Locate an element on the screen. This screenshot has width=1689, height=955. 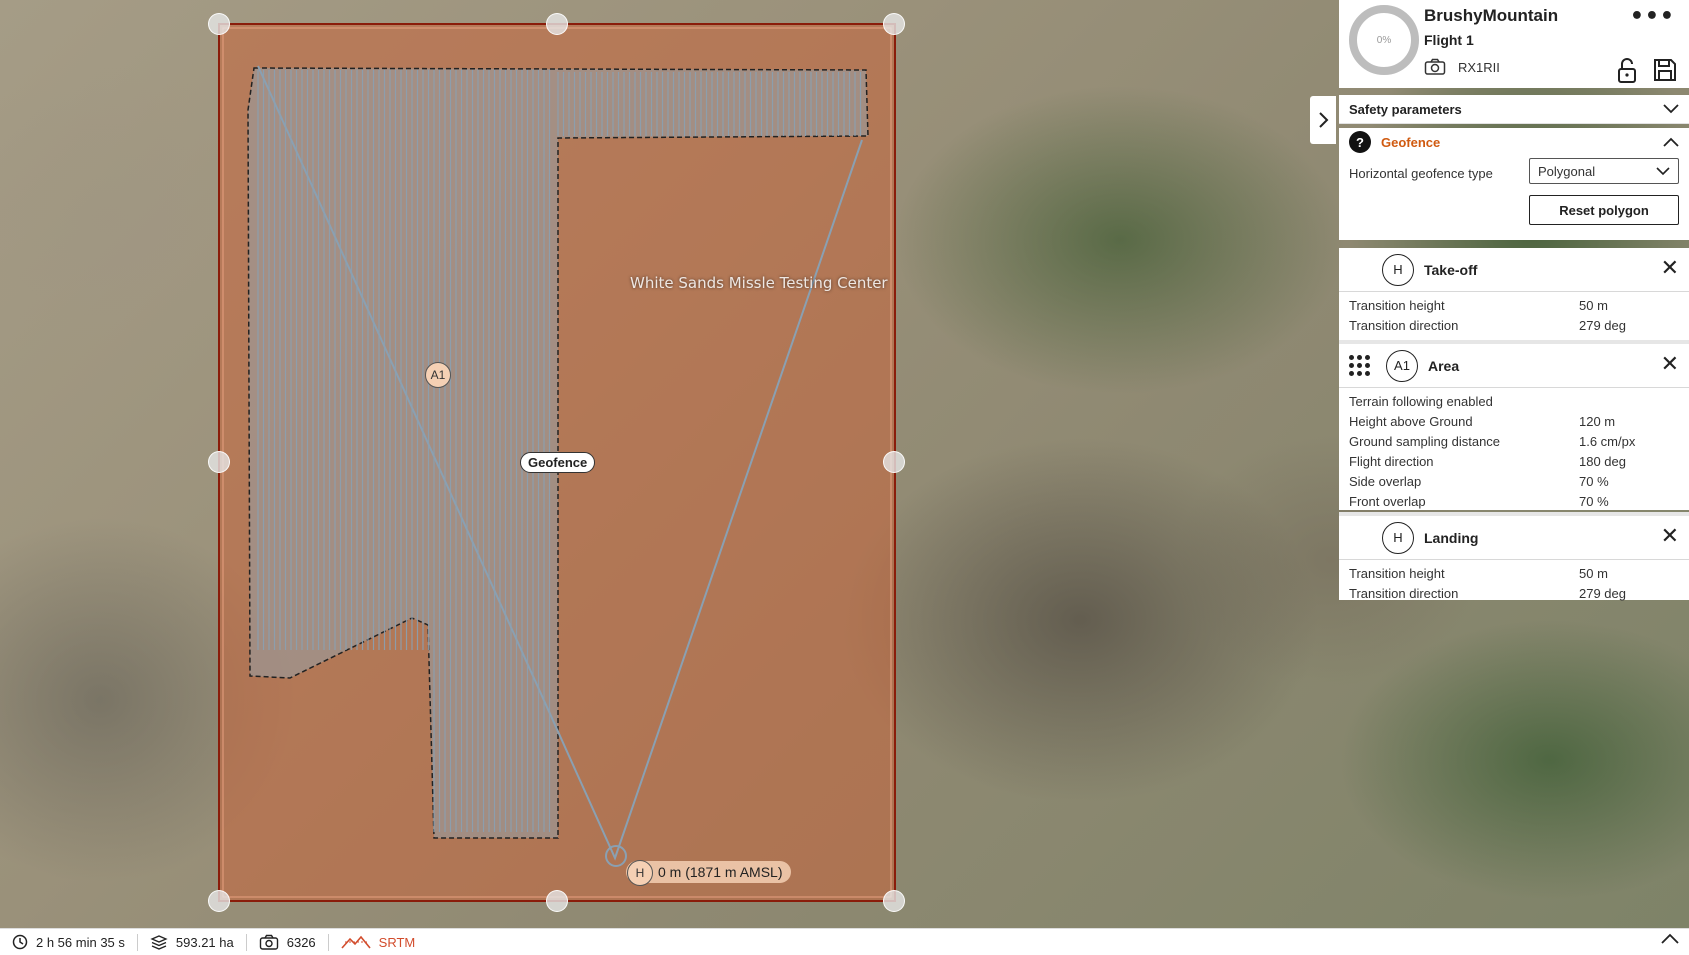
geofence-title: Geofence is located at coordinates (1411, 142).